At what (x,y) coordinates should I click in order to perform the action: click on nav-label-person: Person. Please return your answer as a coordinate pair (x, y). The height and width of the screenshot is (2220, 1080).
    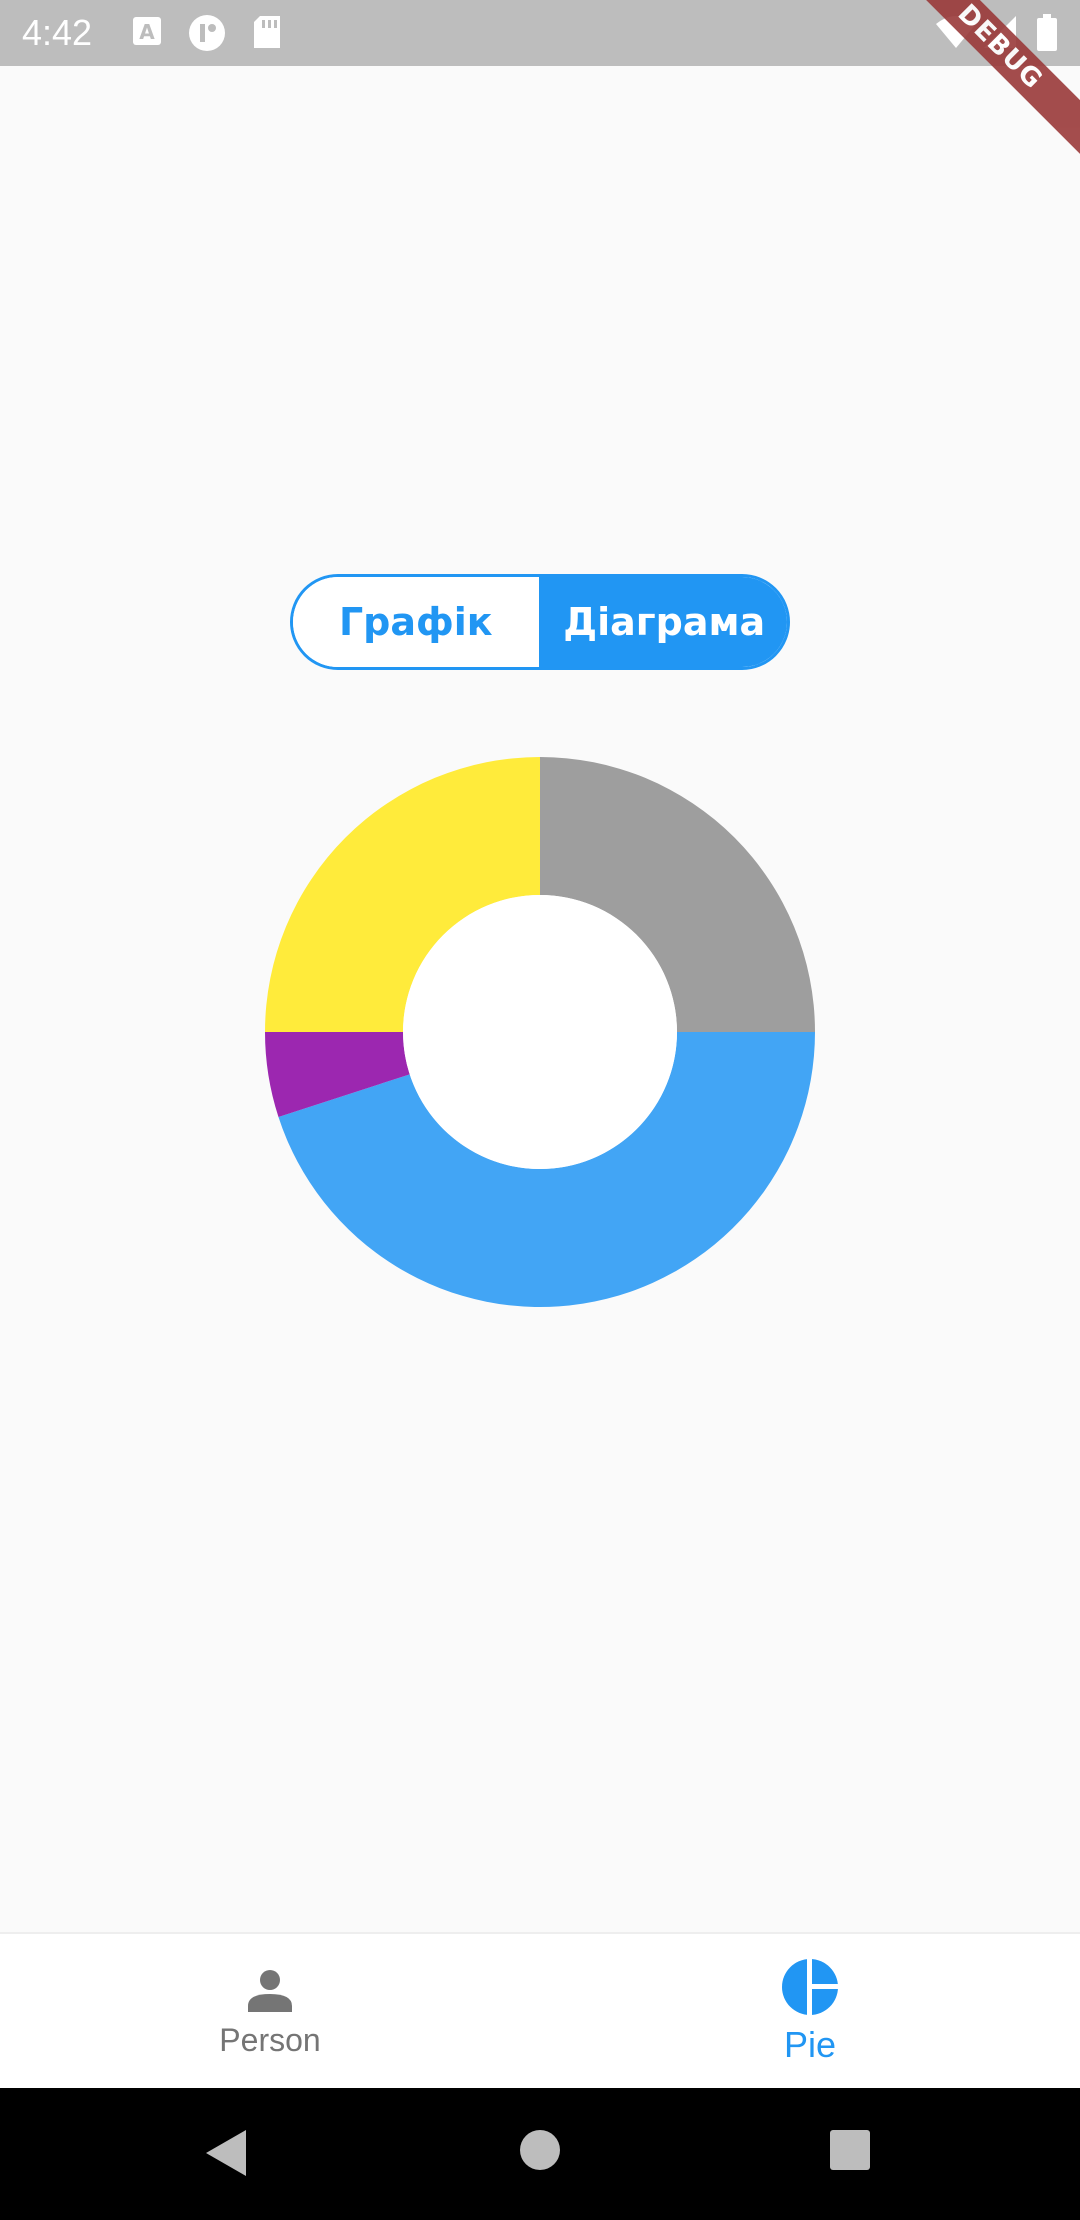
    Looking at the image, I should click on (270, 2039).